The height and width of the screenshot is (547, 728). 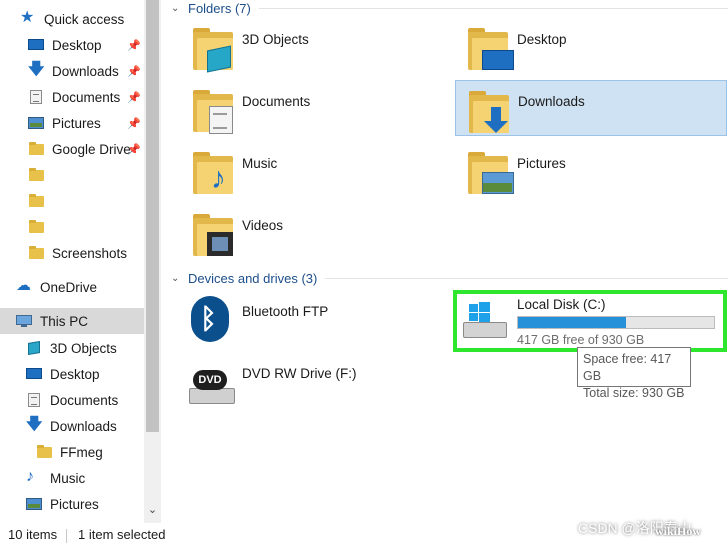 I want to click on dvd-badge: DVD, so click(x=210, y=380).